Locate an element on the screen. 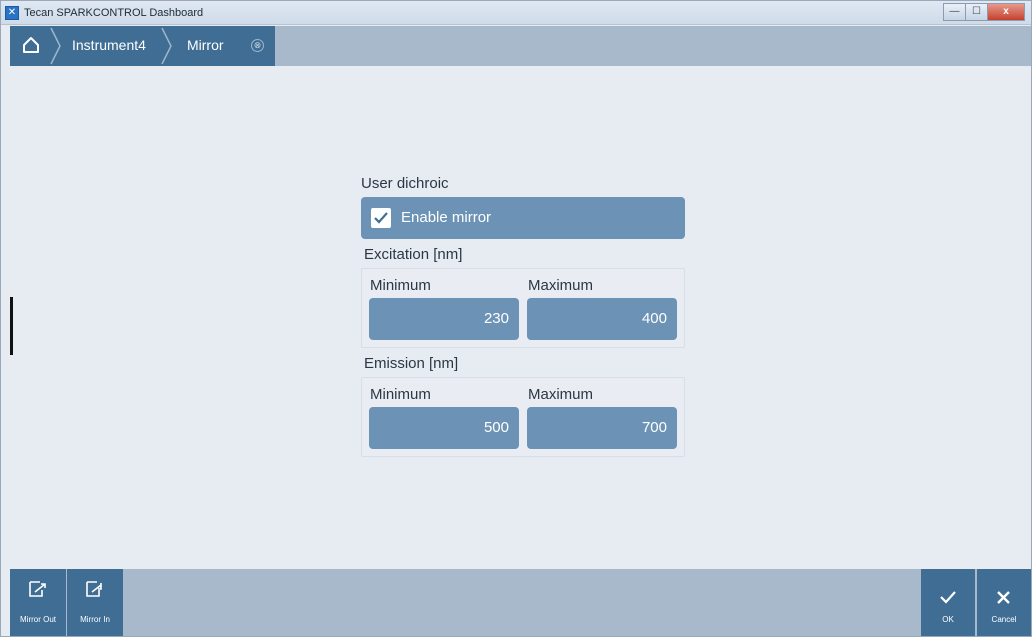 This screenshot has width=1032, height=637. emission-min-label: Minimum is located at coordinates (400, 394).